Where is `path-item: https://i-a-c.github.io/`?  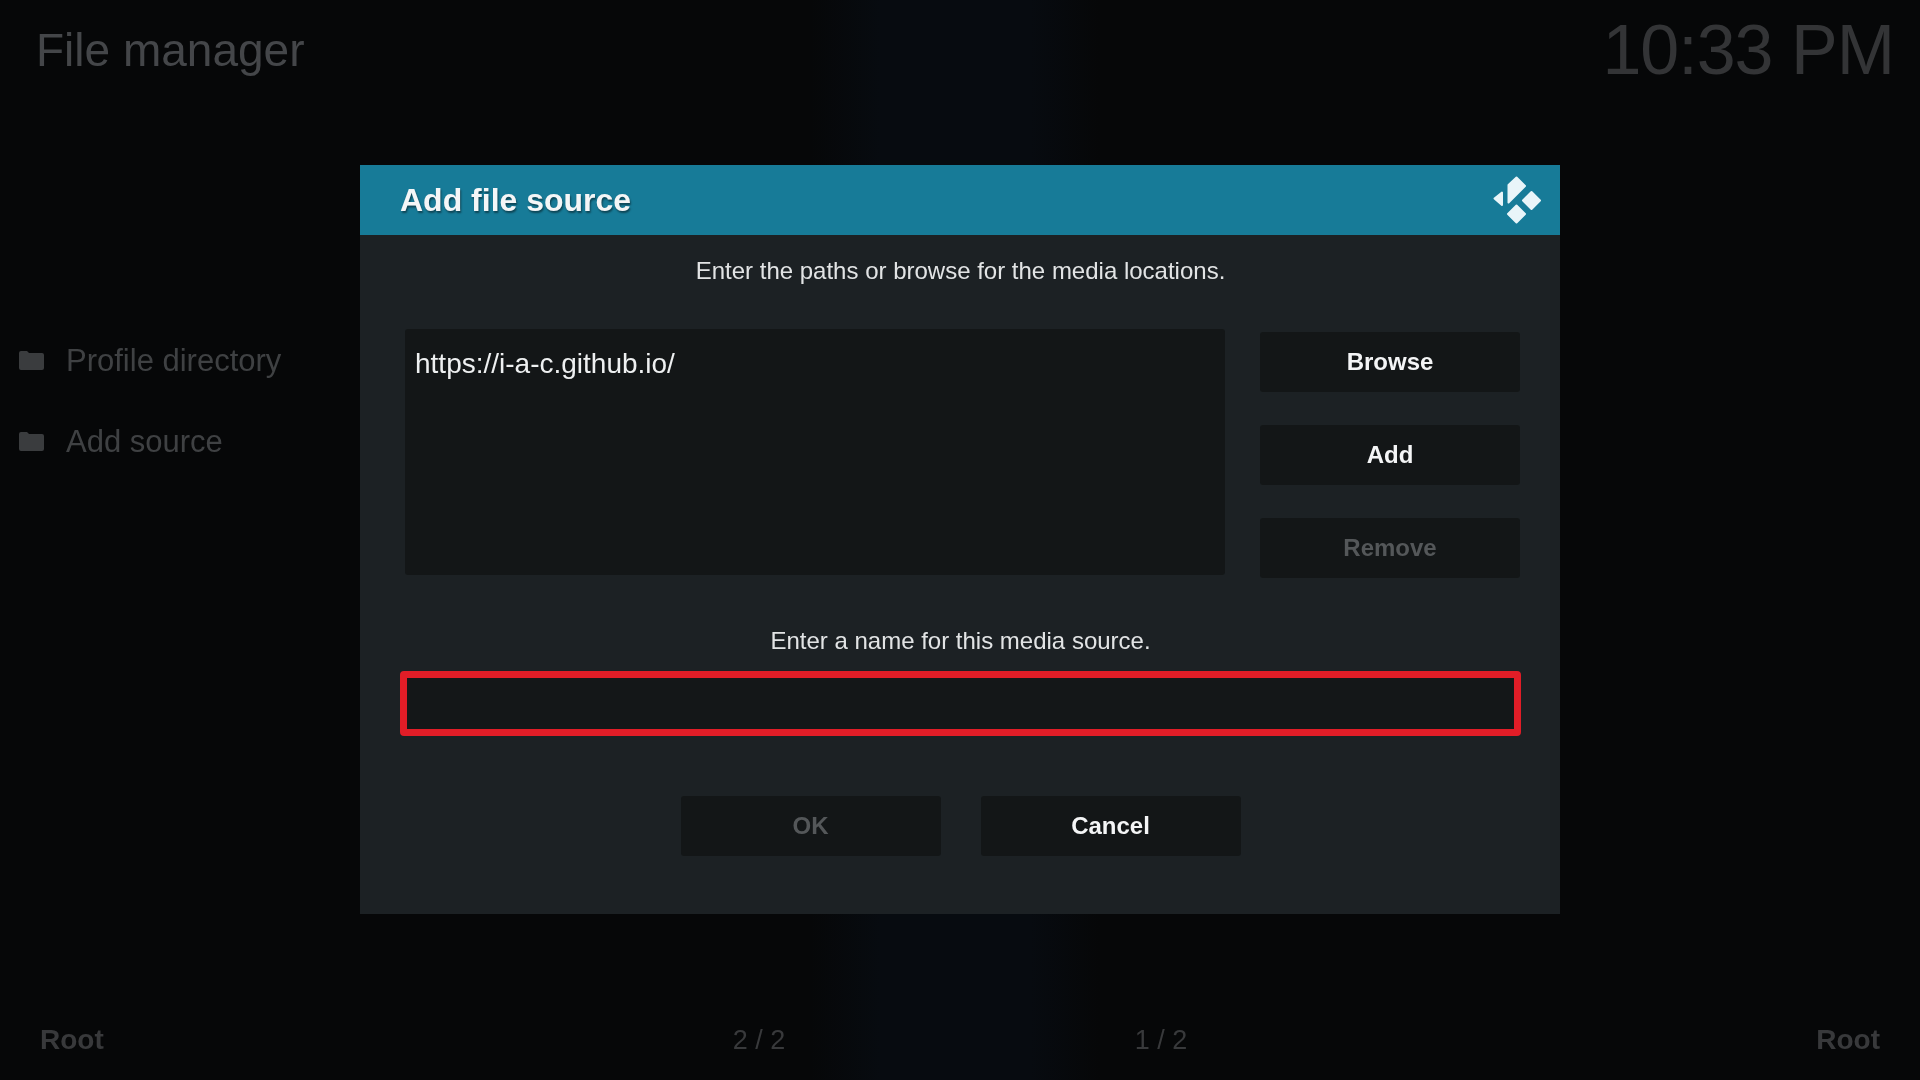 path-item: https://i-a-c.github.io/ is located at coordinates (545, 364).